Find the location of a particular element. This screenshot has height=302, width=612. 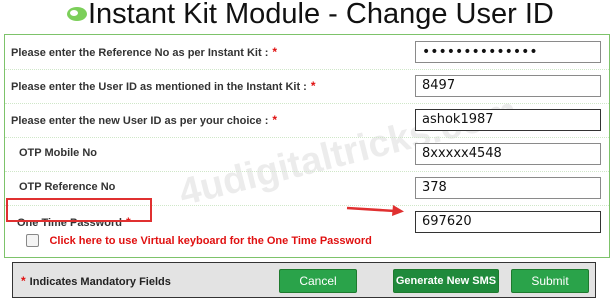

otp-mobile-row: OTP Mobile No 8xxxxx4548 is located at coordinates (307, 154).